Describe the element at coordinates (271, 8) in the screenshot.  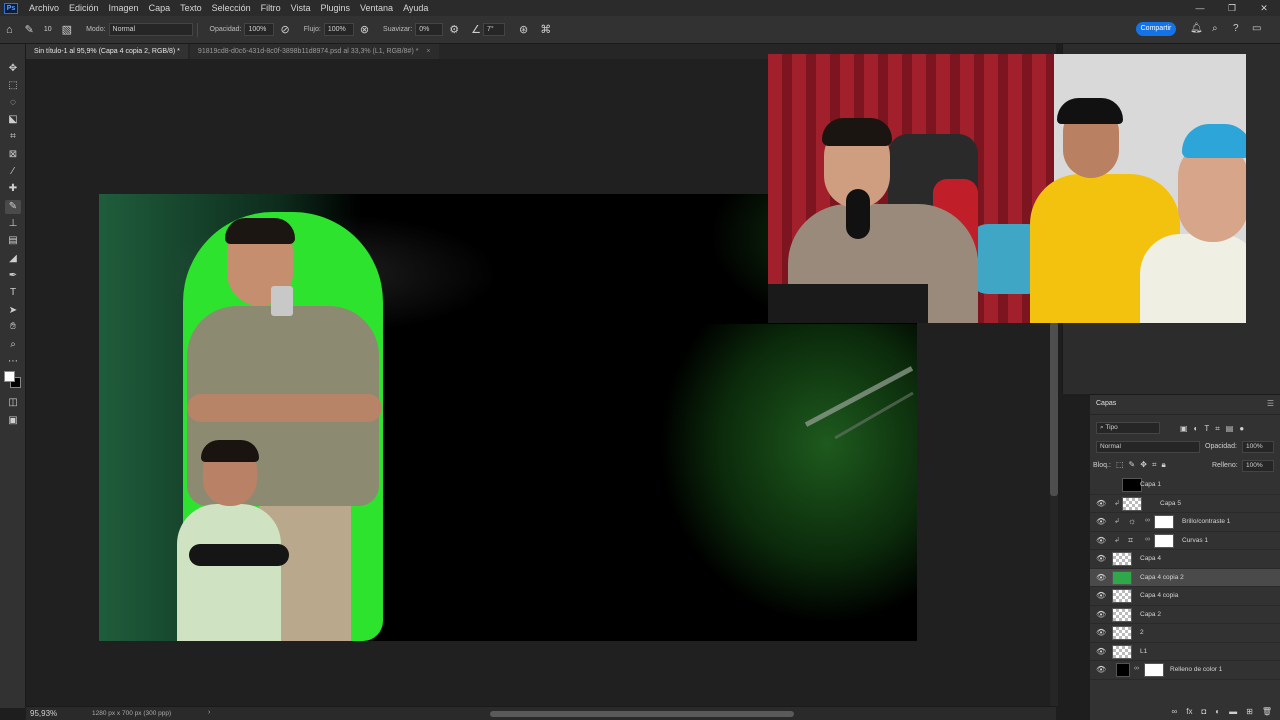
I see `menu-filtro: Filtro` at that location.